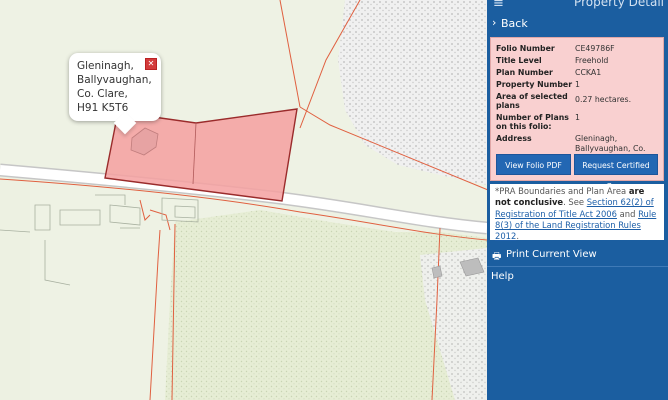 Image resolution: width=668 pixels, height=400 pixels. I want to click on note-mid: . See, so click(575, 202).